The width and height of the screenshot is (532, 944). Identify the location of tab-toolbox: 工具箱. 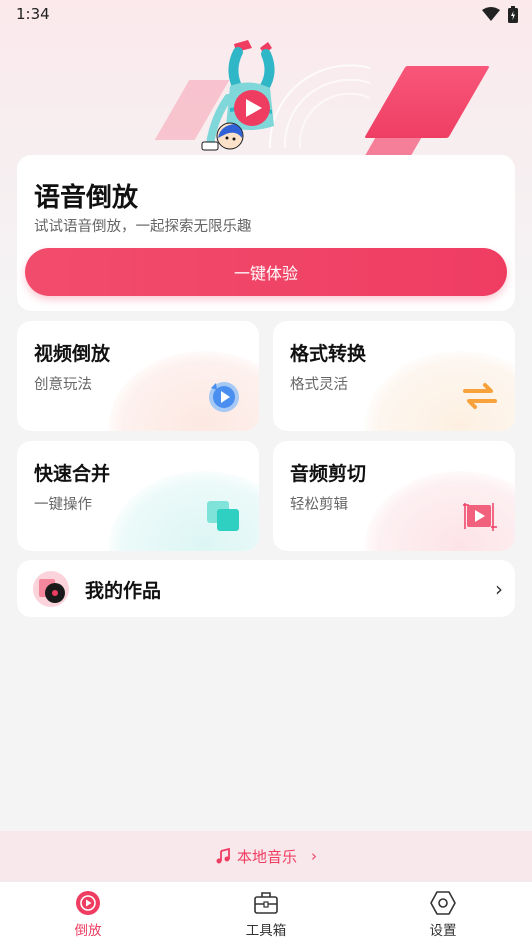
(266, 914).